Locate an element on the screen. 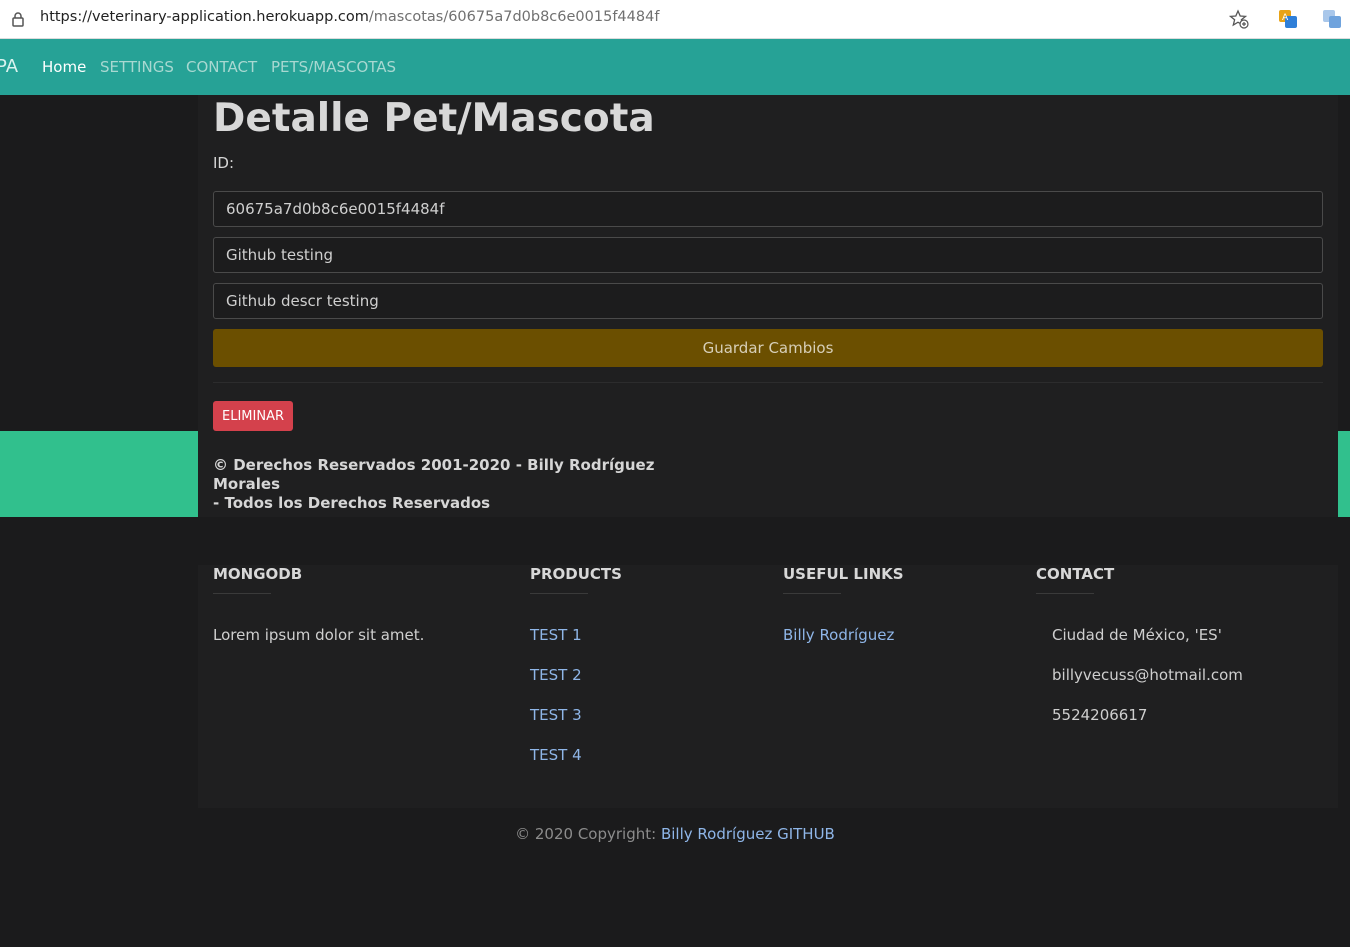 The height and width of the screenshot is (947, 1350). nav-home: Home is located at coordinates (64, 67).